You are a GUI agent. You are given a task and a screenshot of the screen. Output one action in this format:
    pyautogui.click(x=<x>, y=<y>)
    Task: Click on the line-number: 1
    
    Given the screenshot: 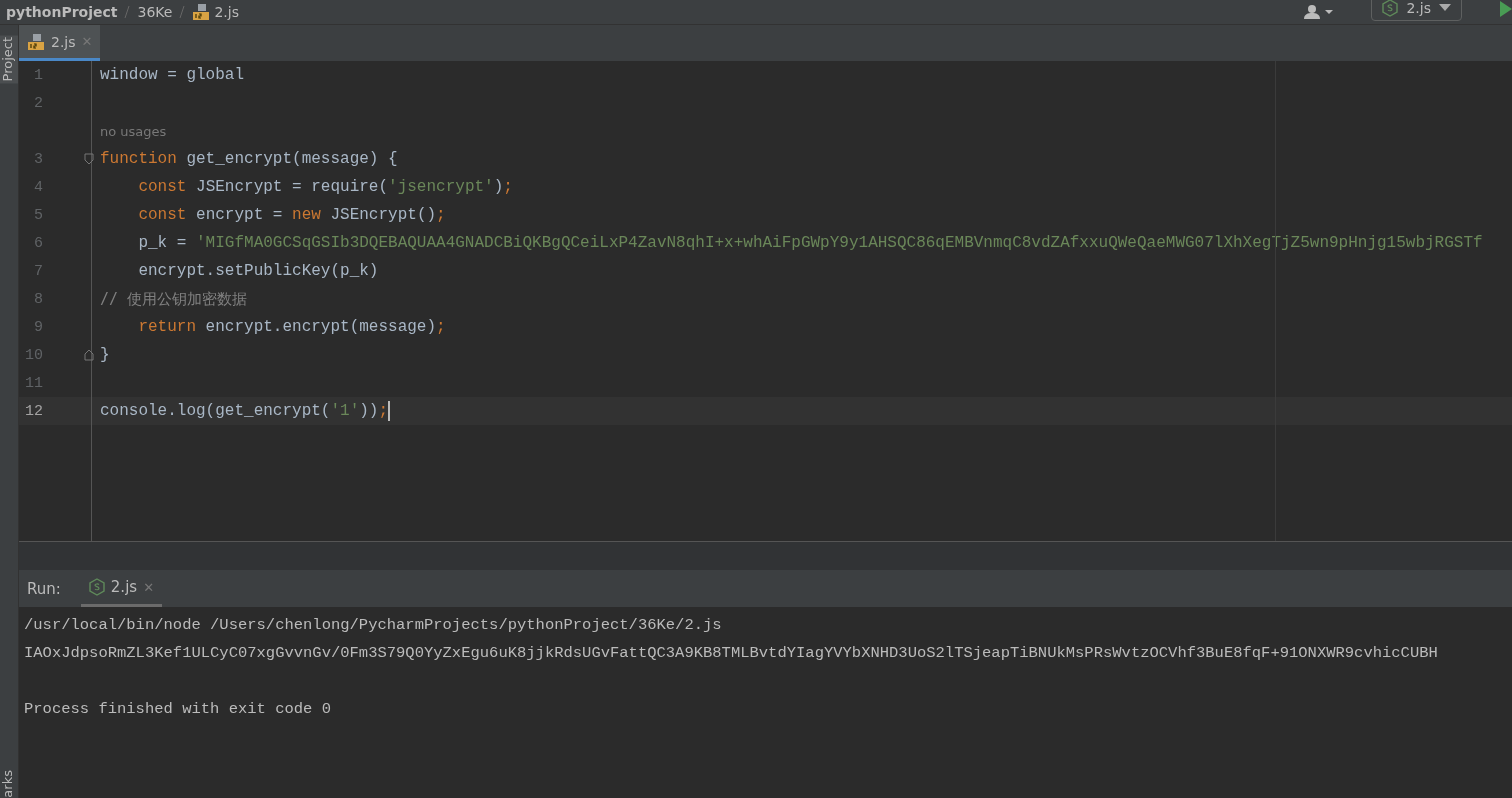 What is the action you would take?
    pyautogui.click(x=38, y=75)
    